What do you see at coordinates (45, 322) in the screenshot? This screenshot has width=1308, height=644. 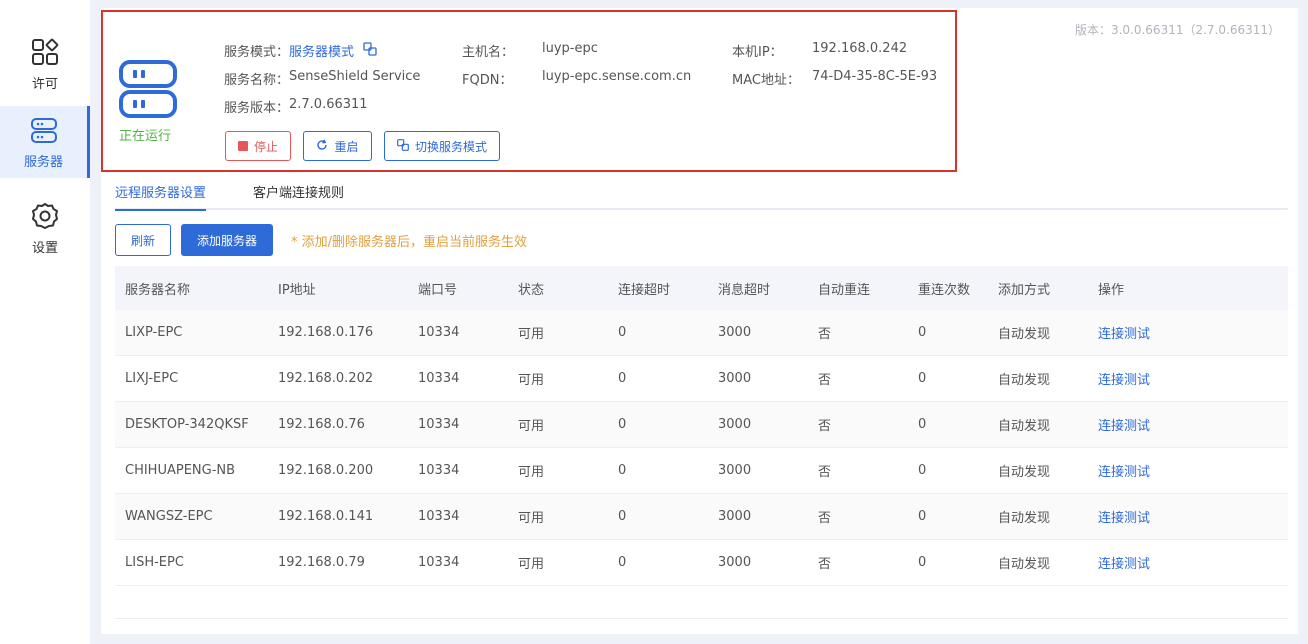 I see `sidebar: 许可 服务器 设置` at bounding box center [45, 322].